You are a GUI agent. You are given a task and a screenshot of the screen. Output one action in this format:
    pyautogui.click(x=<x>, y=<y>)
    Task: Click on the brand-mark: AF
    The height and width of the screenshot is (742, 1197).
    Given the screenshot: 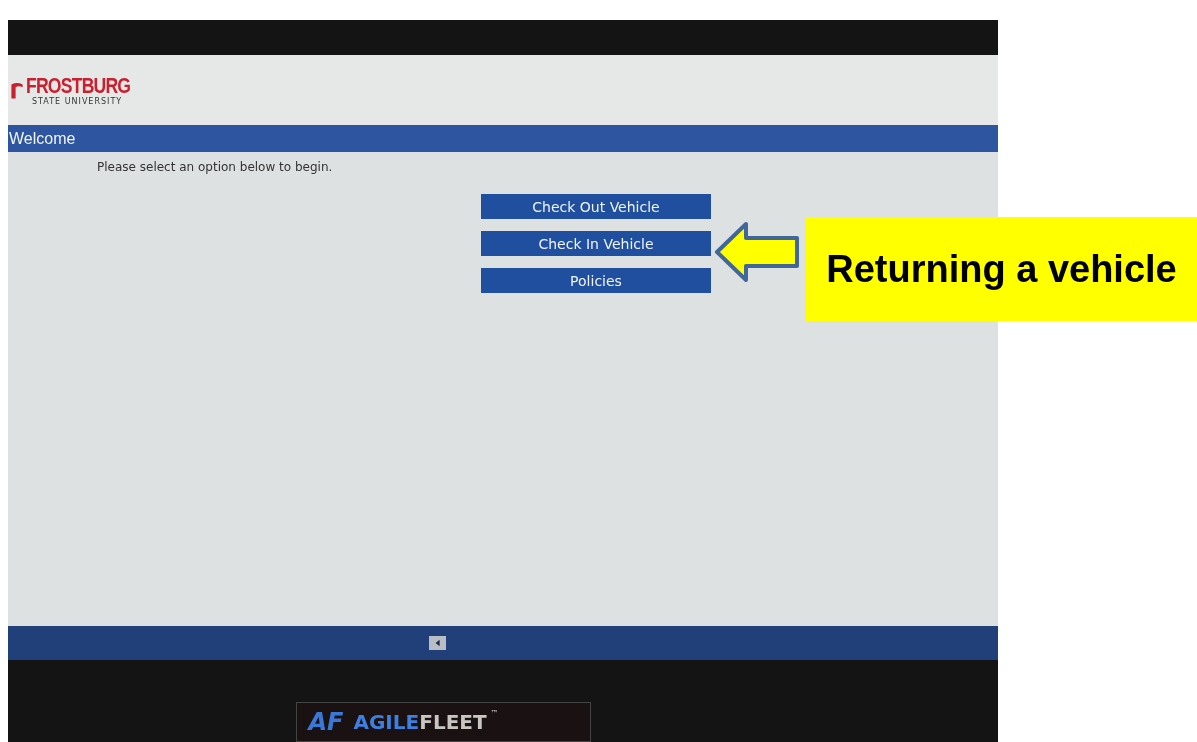 What is the action you would take?
    pyautogui.click(x=326, y=722)
    